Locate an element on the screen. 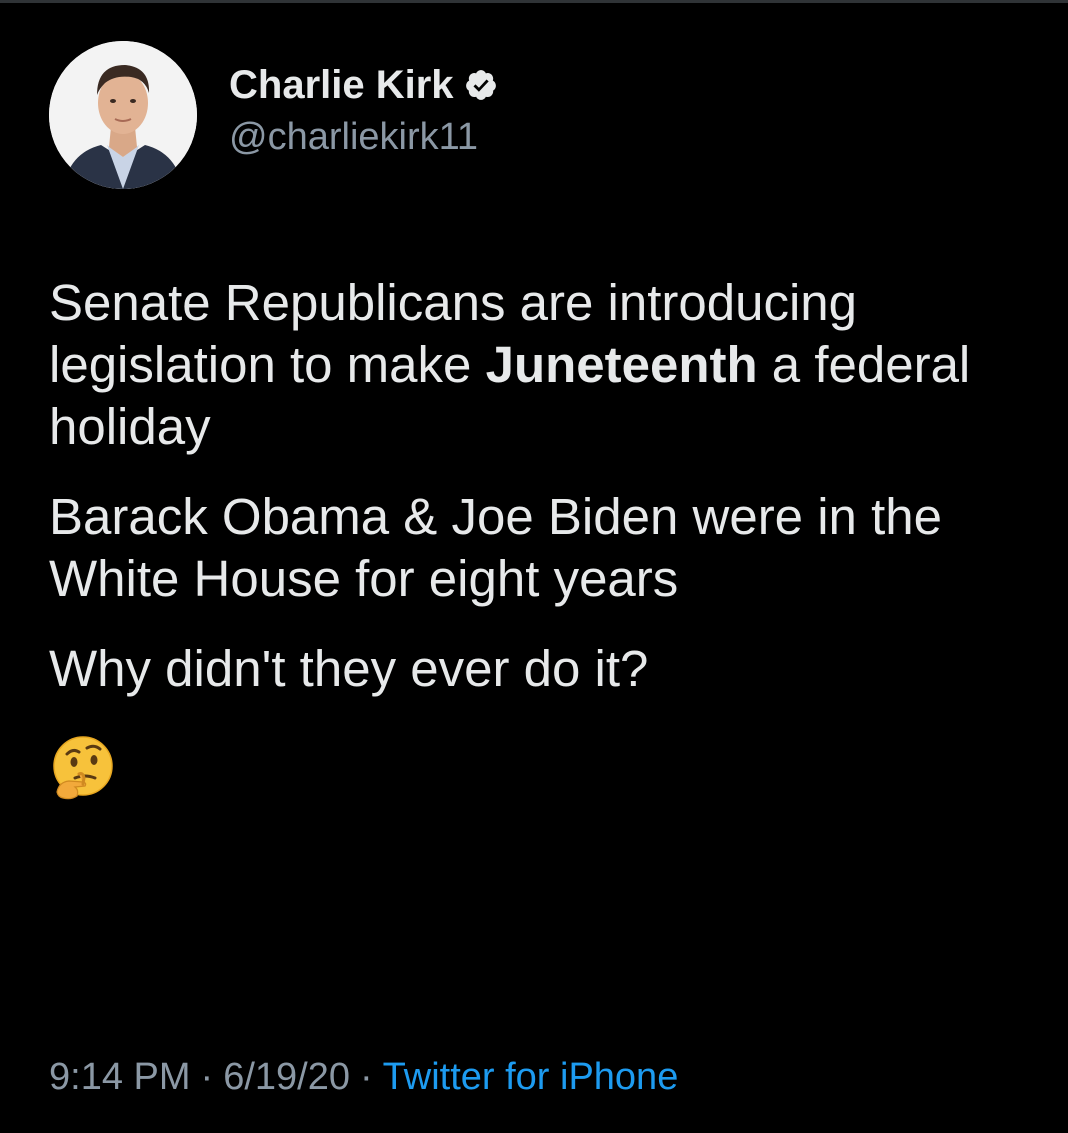 The width and height of the screenshot is (1068, 1133). display-name: Charlie Kirk is located at coordinates (341, 85).